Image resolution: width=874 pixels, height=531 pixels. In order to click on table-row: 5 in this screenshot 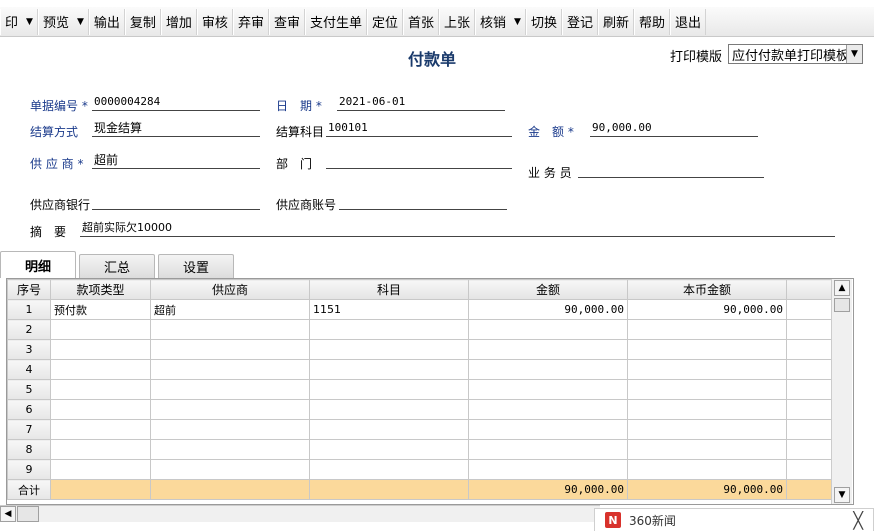, I will do `click(421, 389)`.